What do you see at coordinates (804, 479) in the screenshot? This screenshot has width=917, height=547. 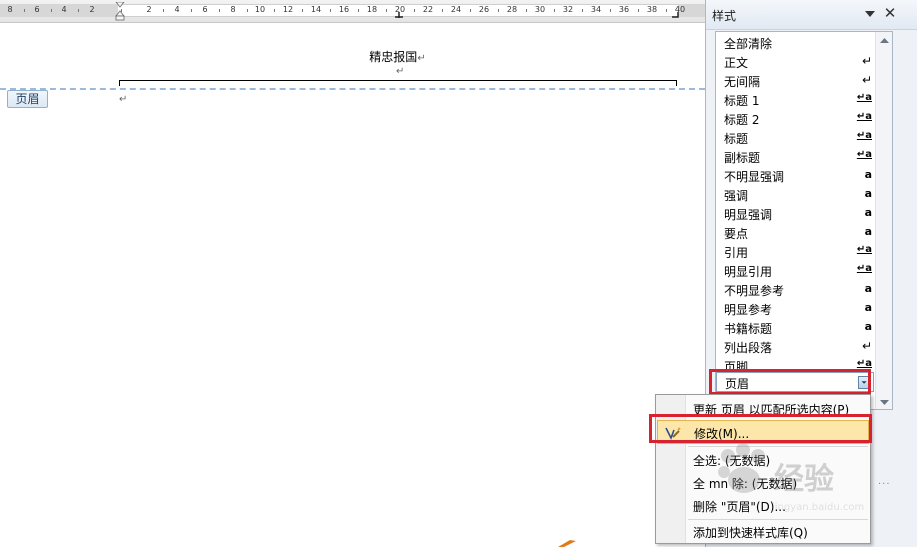 I see `watermark-text: 经验` at bounding box center [804, 479].